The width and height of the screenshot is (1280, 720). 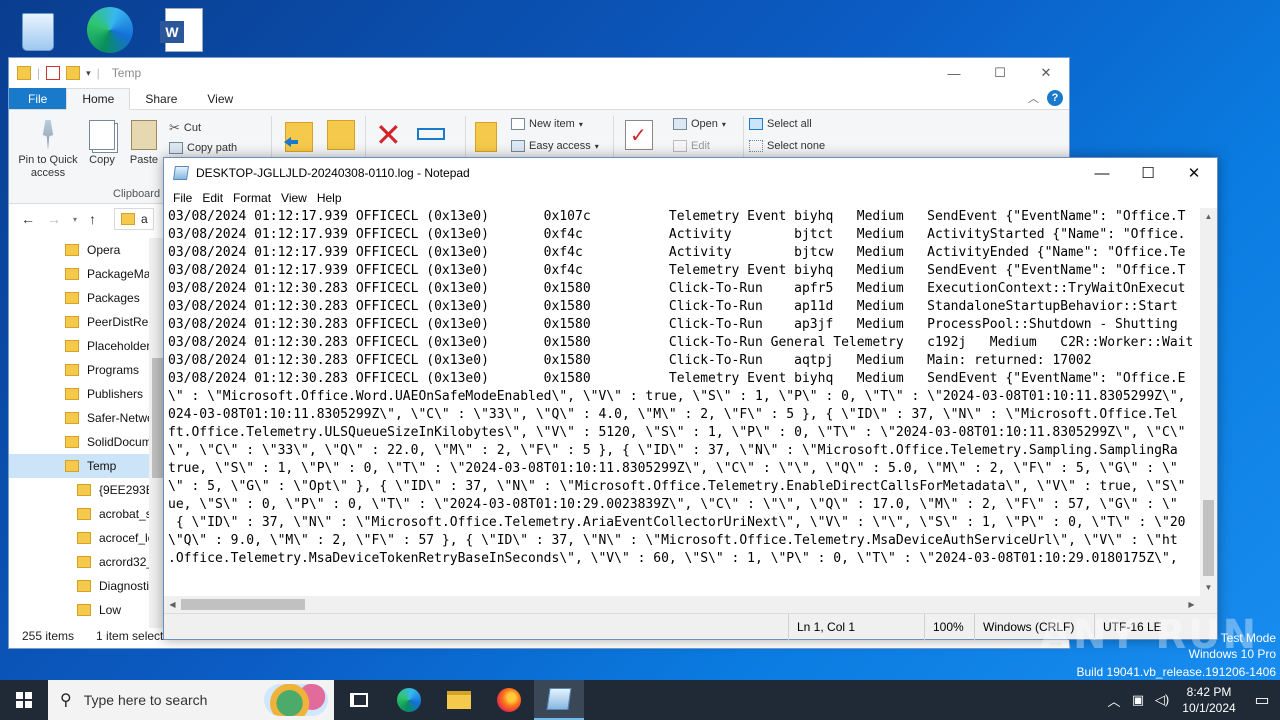 What do you see at coordinates (252, 198) in the screenshot?
I see `menu-format: Format` at bounding box center [252, 198].